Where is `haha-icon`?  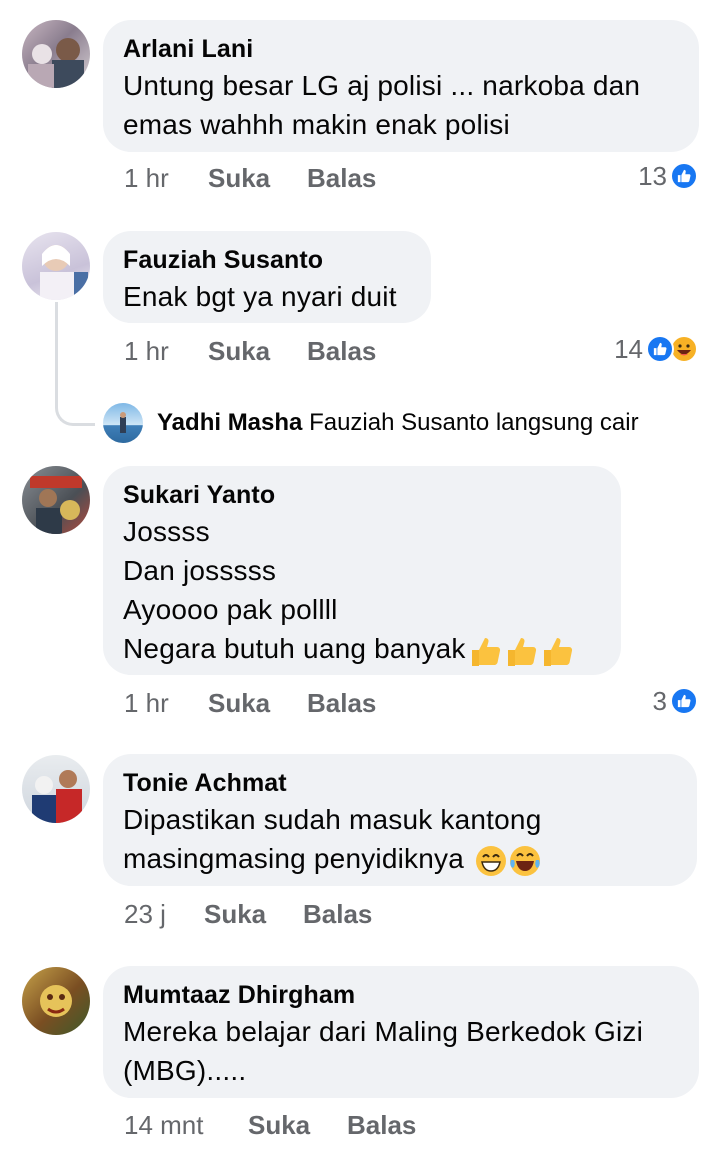 haha-icon is located at coordinates (684, 349).